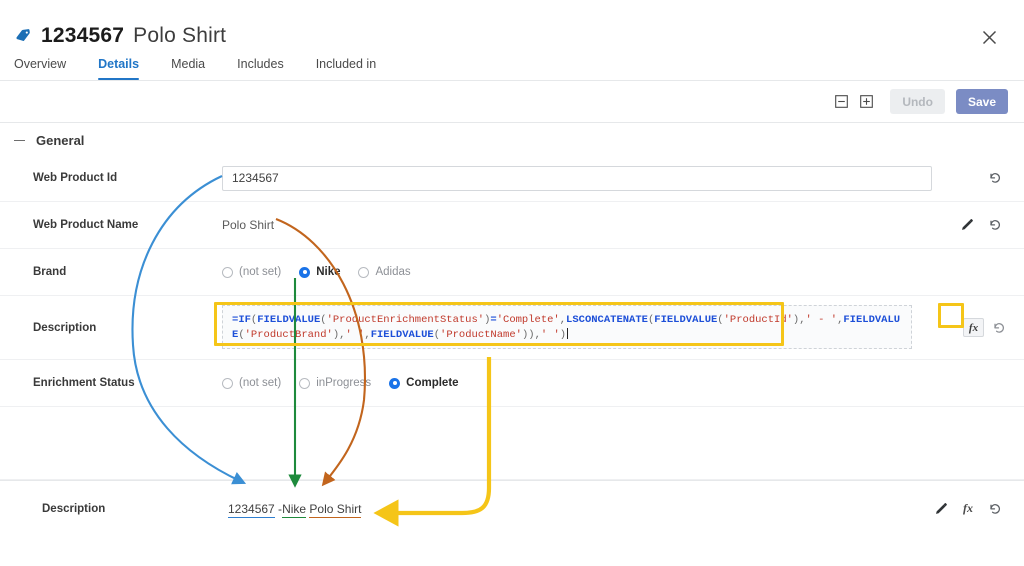 The height and width of the screenshot is (566, 1024). Describe the element at coordinates (512, 225) in the screenshot. I see `field-row-web-product-name: Web Product Name Polo Shirt` at that location.